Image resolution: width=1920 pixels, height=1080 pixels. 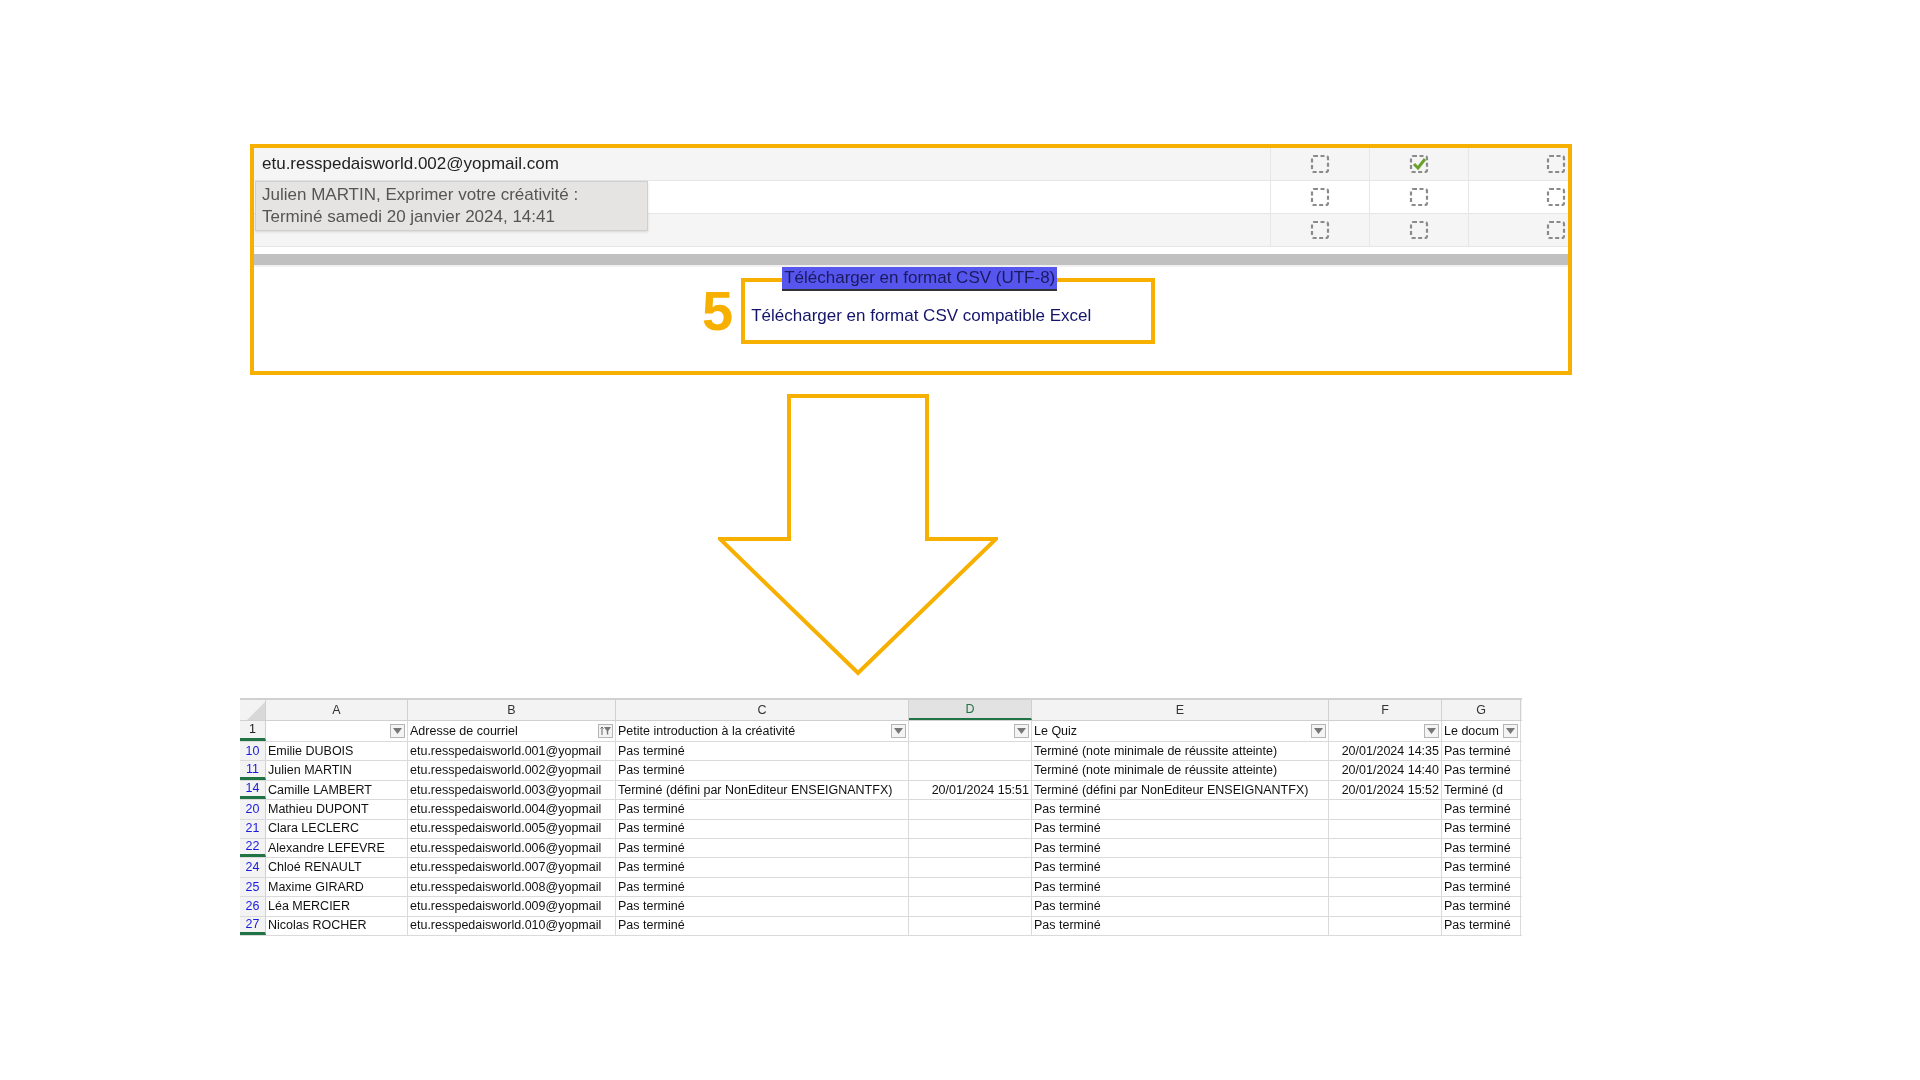 I want to click on table-cell: Le docum, so click(x=1471, y=730).